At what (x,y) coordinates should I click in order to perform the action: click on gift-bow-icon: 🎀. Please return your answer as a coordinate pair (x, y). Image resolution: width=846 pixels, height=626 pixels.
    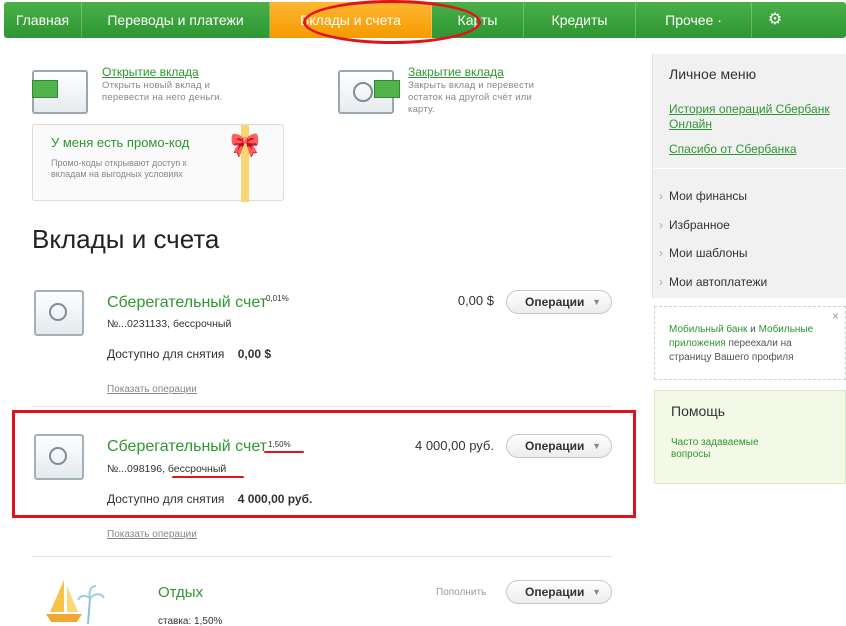
    Looking at the image, I should click on (245, 145).